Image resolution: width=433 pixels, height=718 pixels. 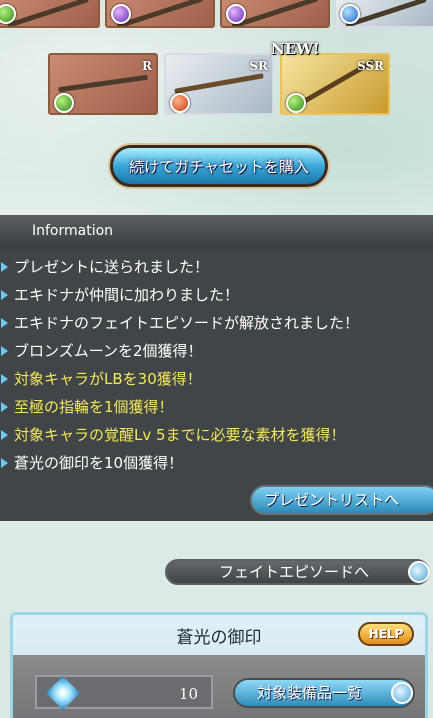 I want to click on seal-count-box: 10, so click(x=124, y=692).